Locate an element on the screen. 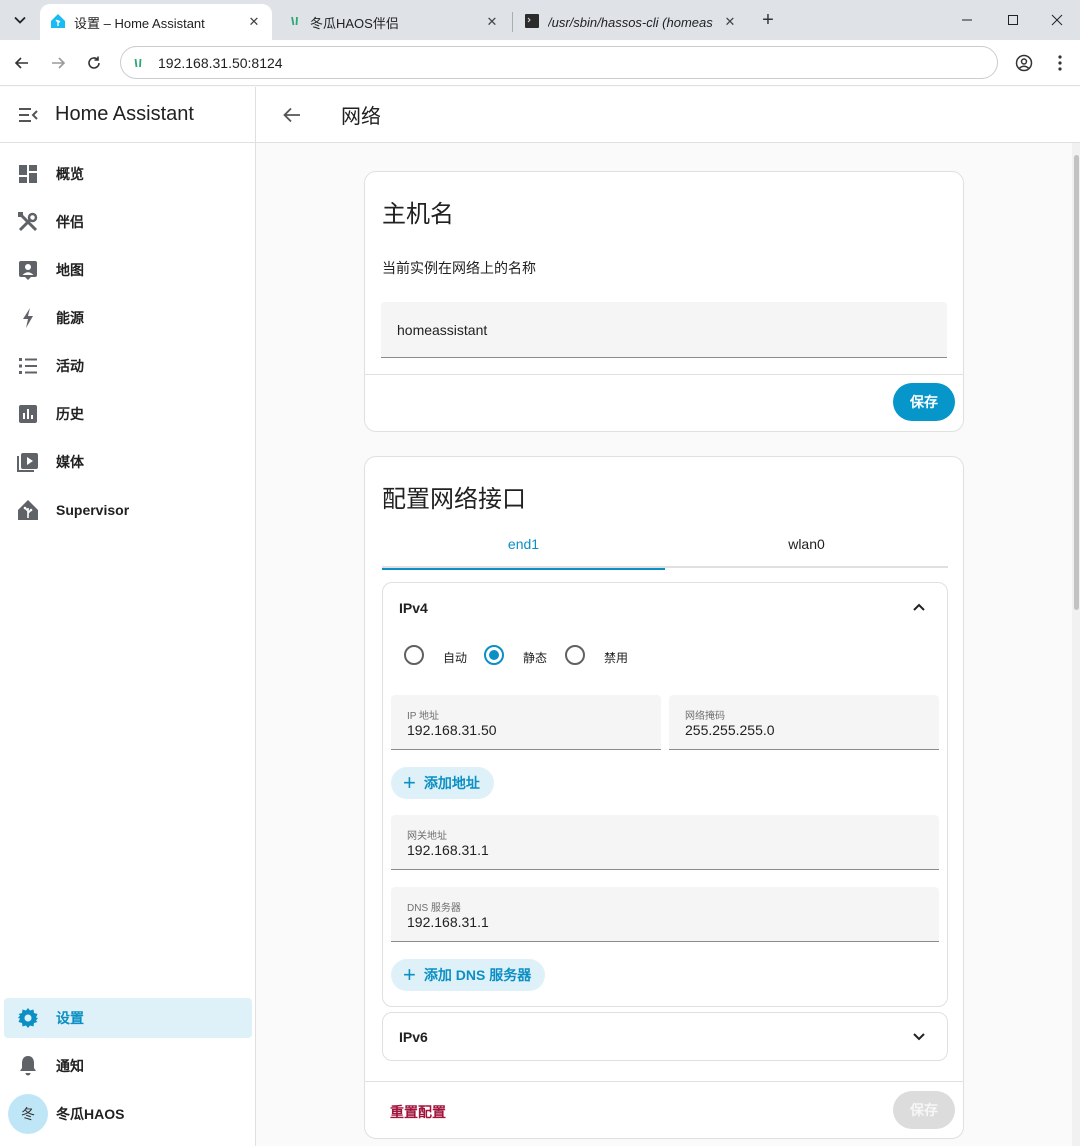  sidebar-item-logbook: 活动 is located at coordinates (128, 366).